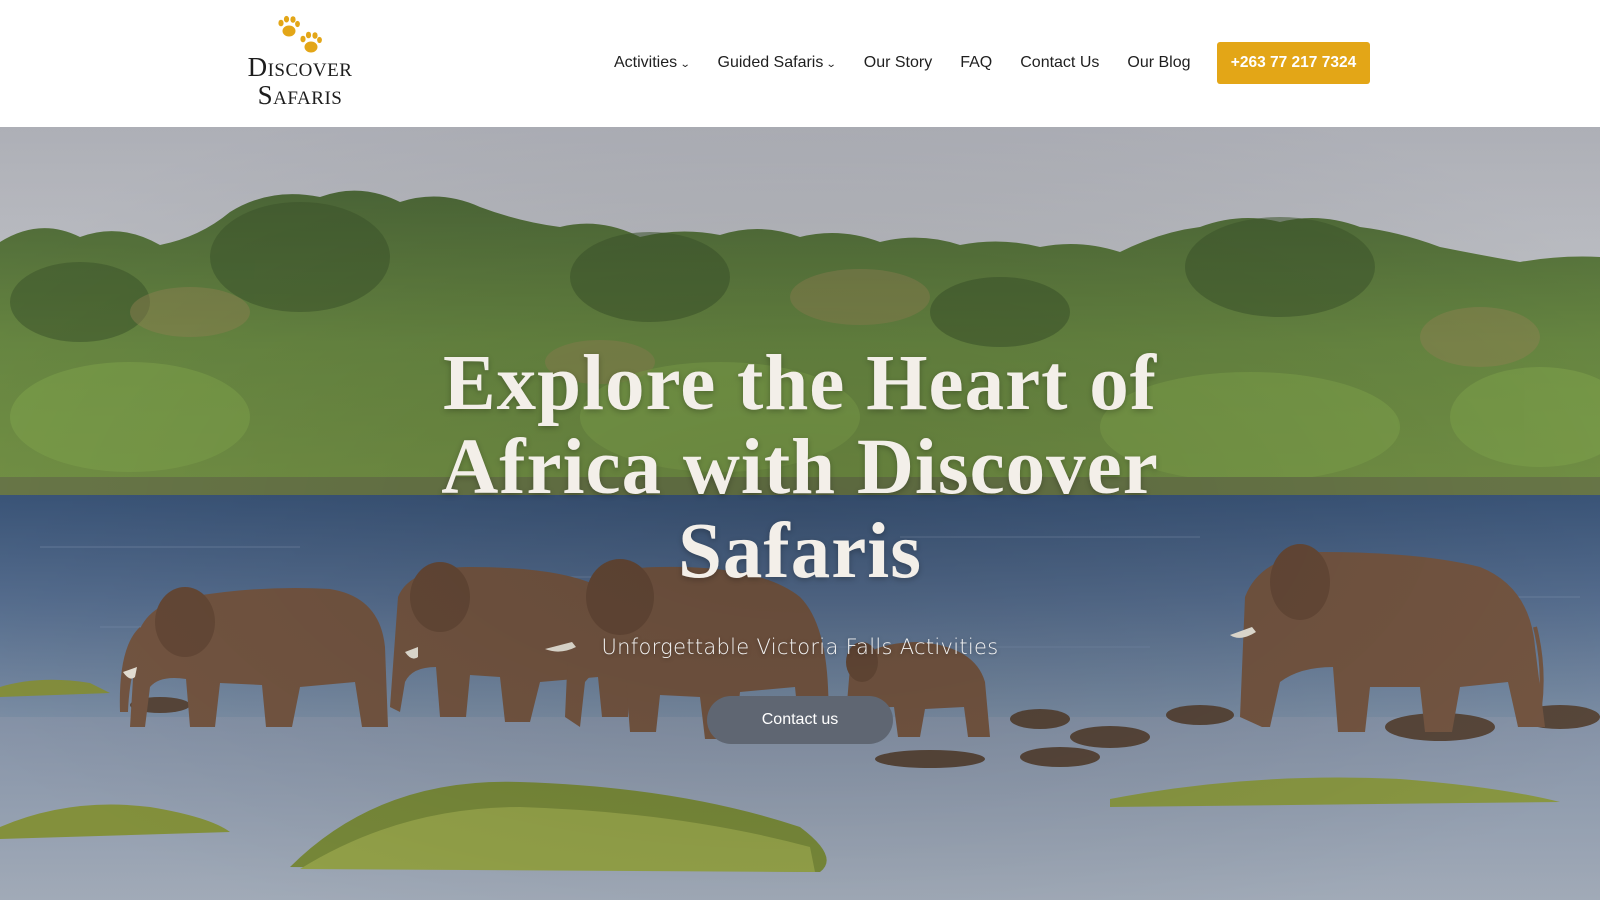 The width and height of the screenshot is (1600, 900). I want to click on paw-prints-icon, so click(300, 34).